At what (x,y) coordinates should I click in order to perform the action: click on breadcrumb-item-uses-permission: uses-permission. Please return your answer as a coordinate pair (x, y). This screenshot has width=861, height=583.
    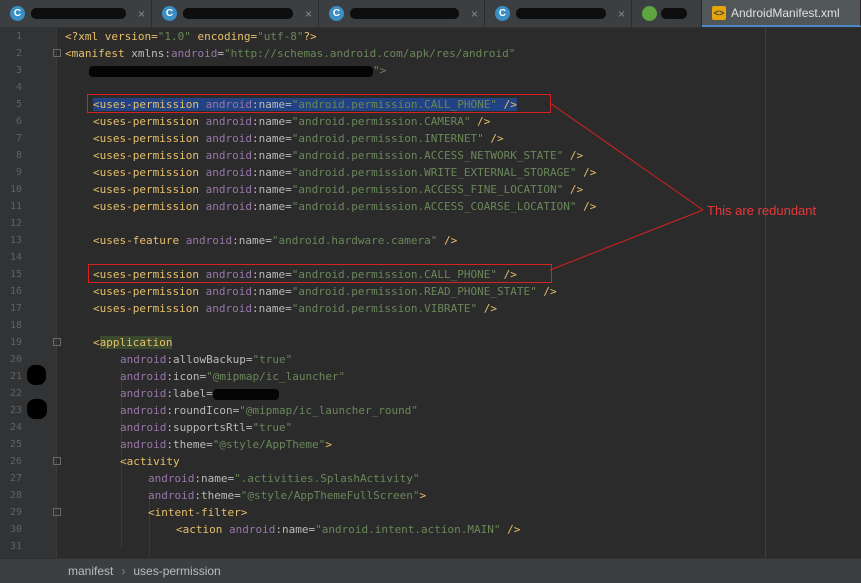
    Looking at the image, I should click on (176, 571).